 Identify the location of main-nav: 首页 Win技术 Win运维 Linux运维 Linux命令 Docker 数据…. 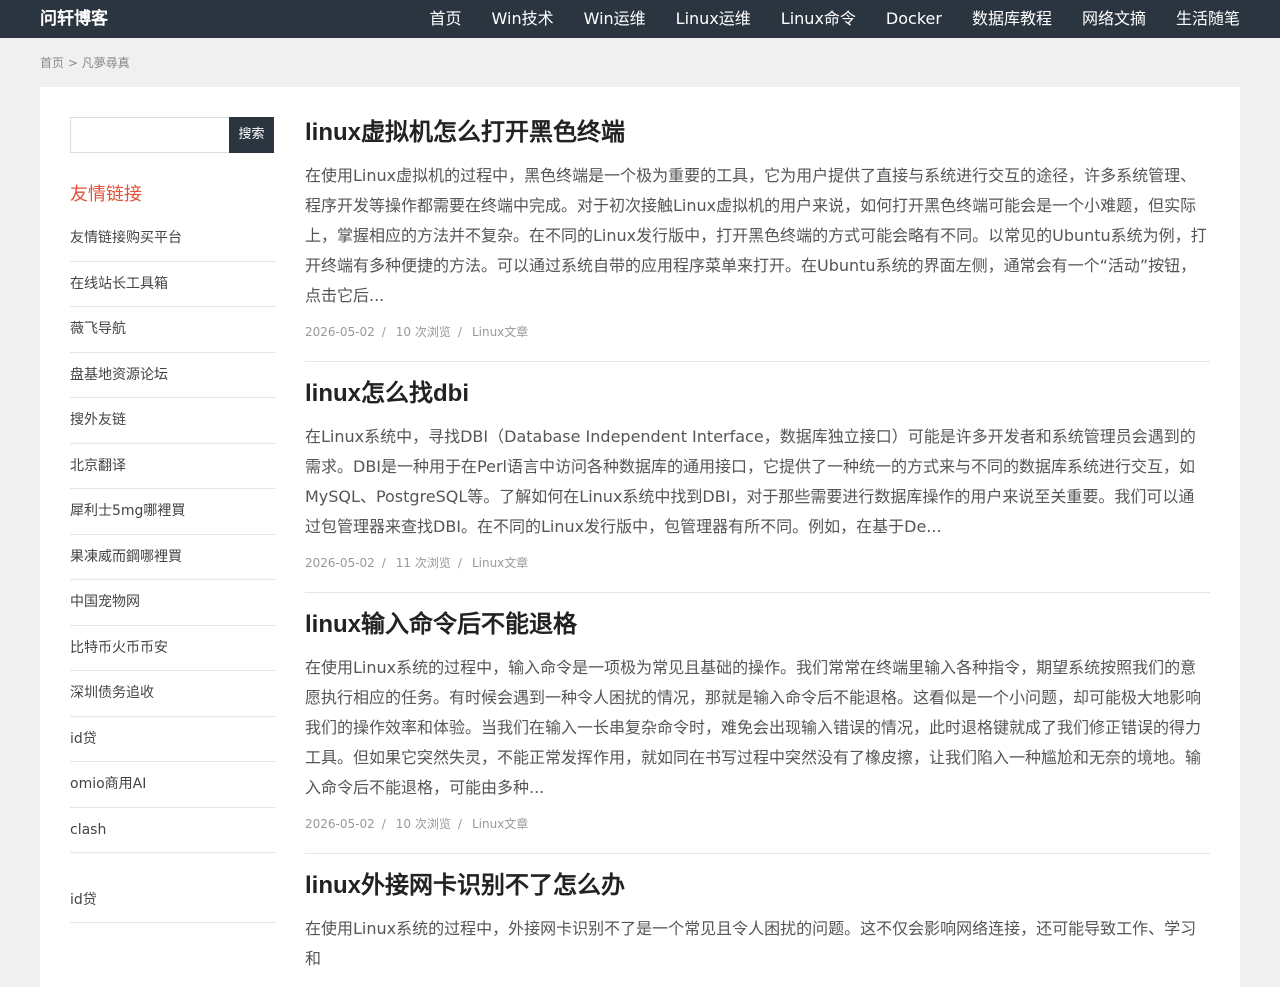
(820, 19).